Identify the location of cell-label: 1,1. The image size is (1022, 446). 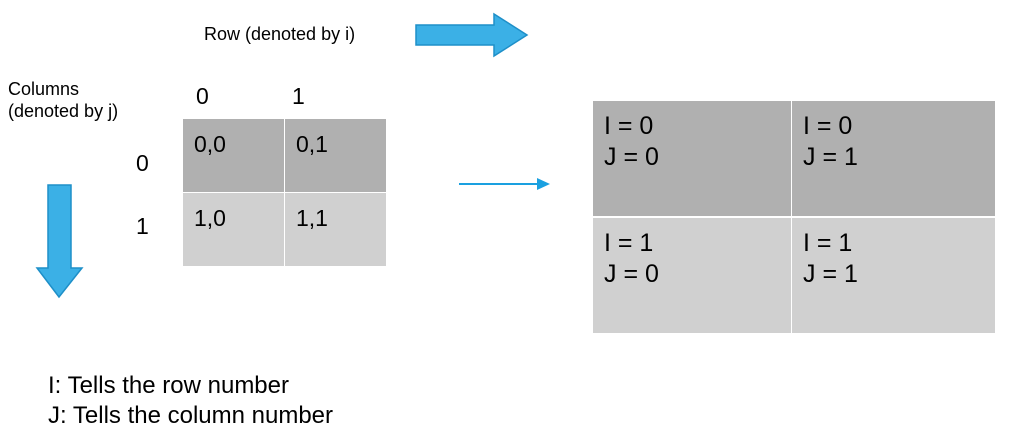
(312, 218).